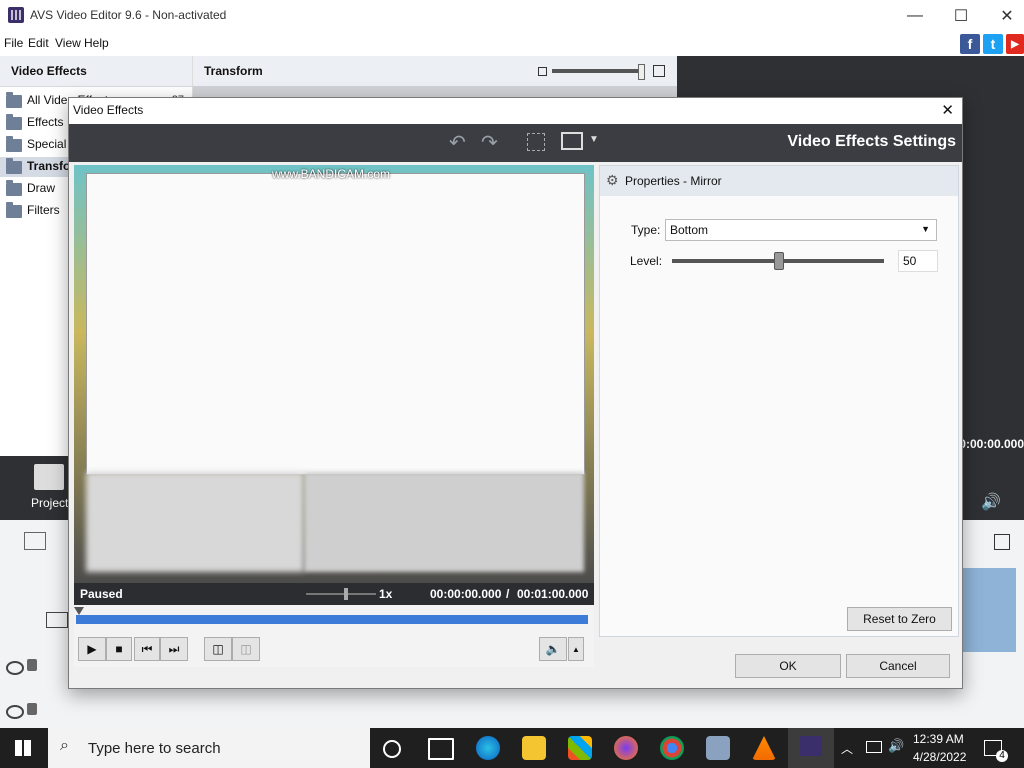 The height and width of the screenshot is (768, 1024). I want to click on windows-start-icon, so click(23, 748).